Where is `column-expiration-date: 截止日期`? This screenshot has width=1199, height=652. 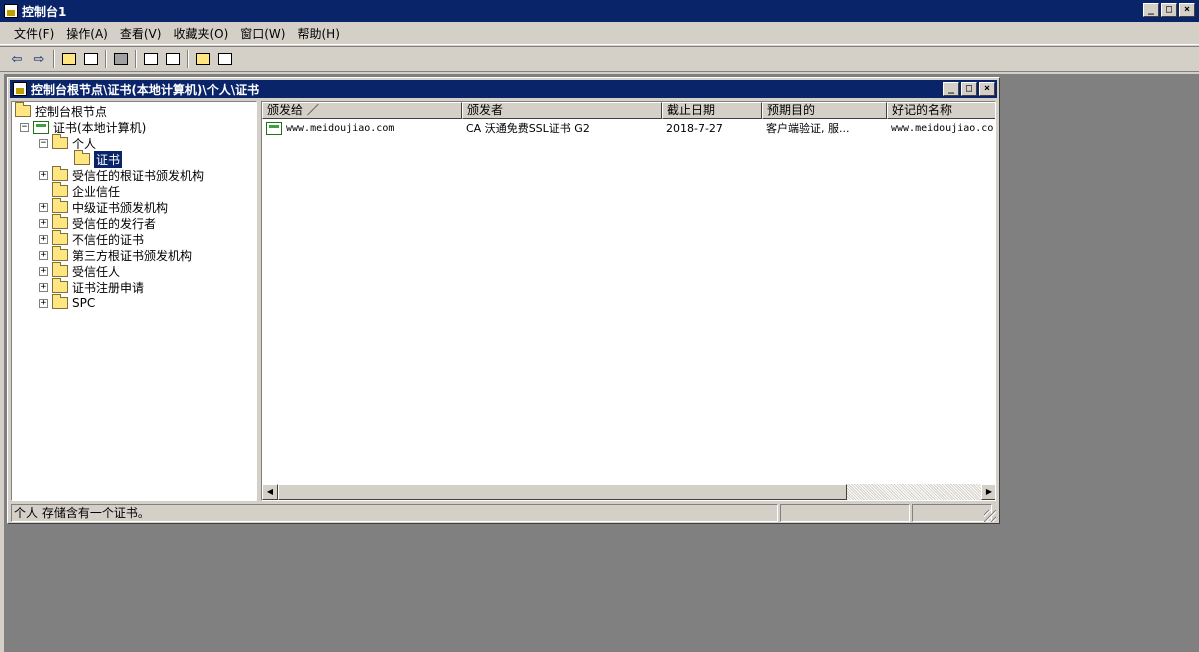
column-expiration-date: 截止日期 is located at coordinates (712, 110).